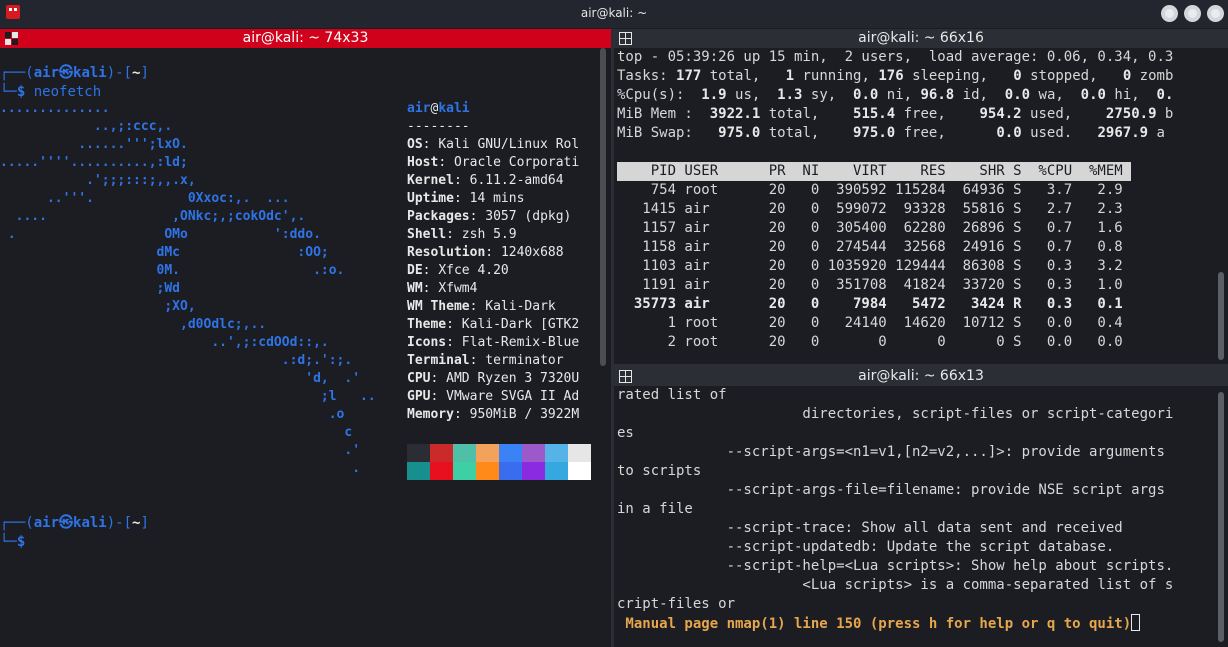 This screenshot has width=1228, height=647. Describe the element at coordinates (603, 207) in the screenshot. I see `left-scrollbar` at that location.